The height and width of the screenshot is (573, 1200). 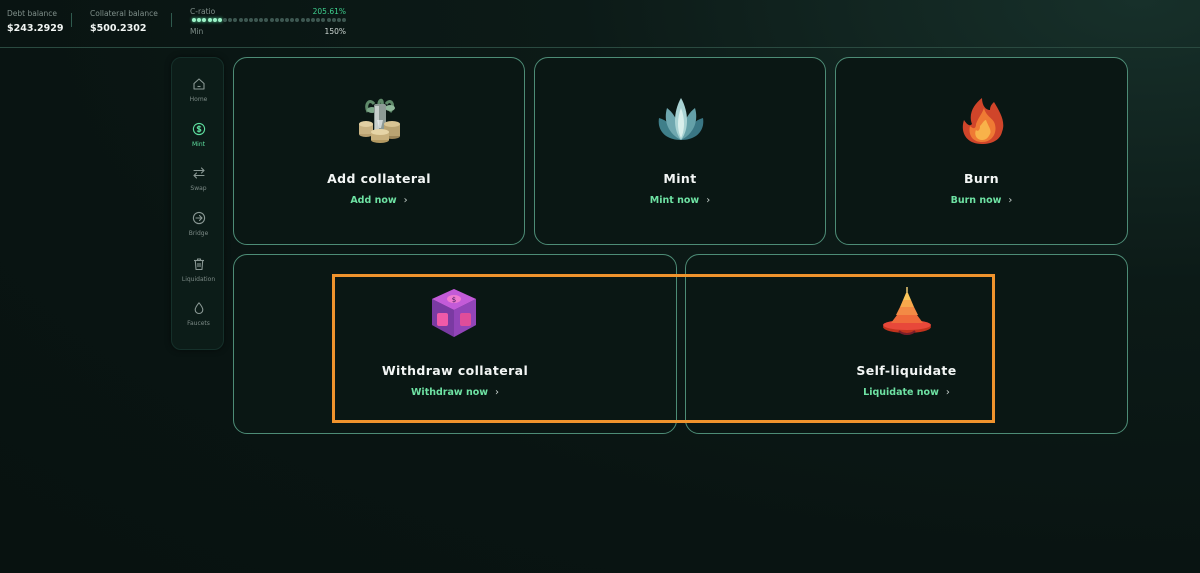 I want to click on c-ratio-min-value: 150%, so click(x=335, y=31).